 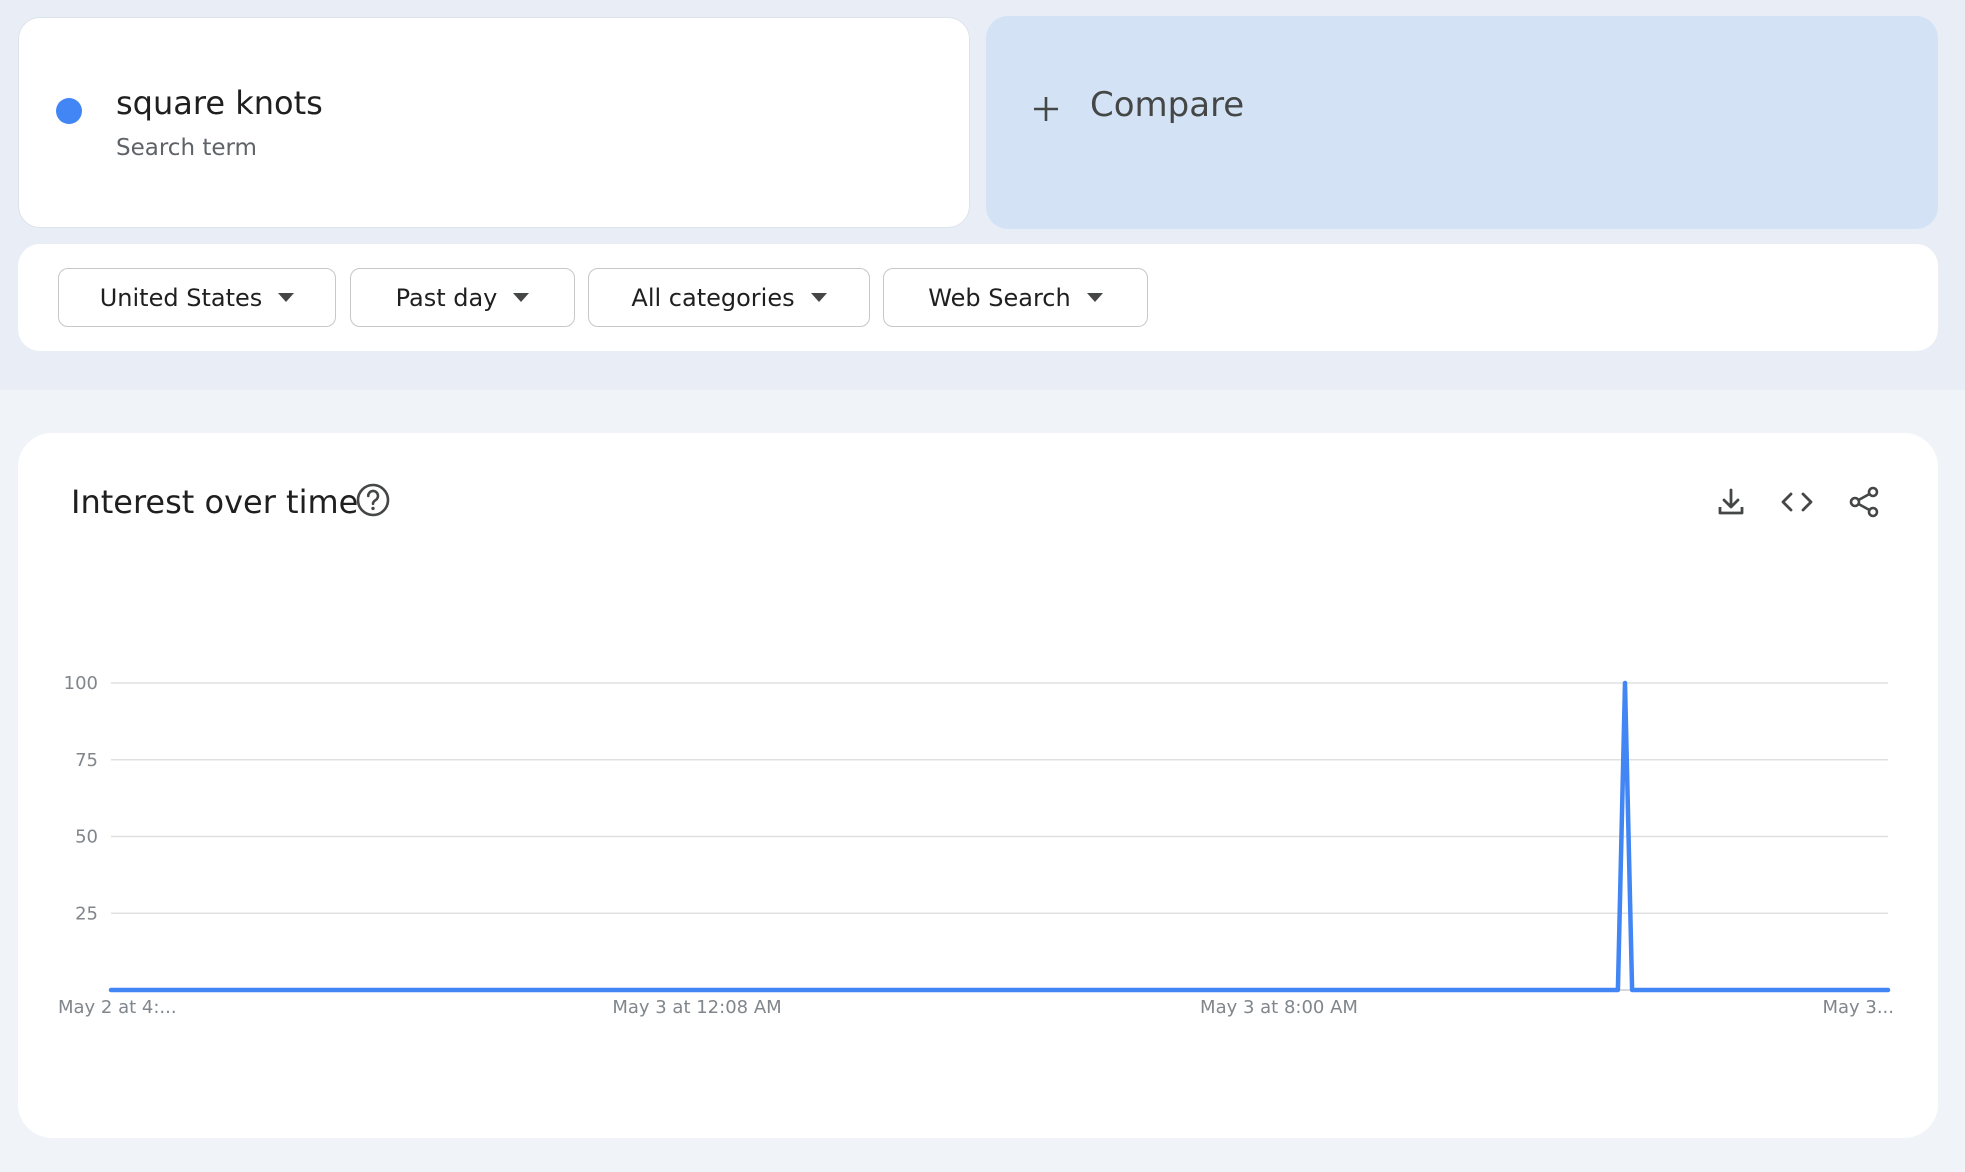 What do you see at coordinates (494, 122) in the screenshot?
I see `search-term-card: square knots Search term` at bounding box center [494, 122].